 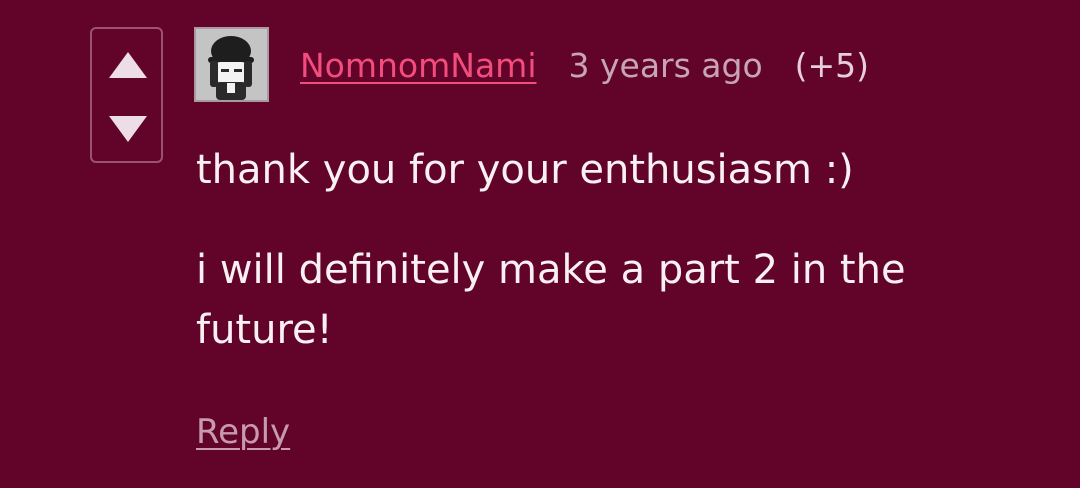 What do you see at coordinates (243, 432) in the screenshot?
I see `reply-link: Reply` at bounding box center [243, 432].